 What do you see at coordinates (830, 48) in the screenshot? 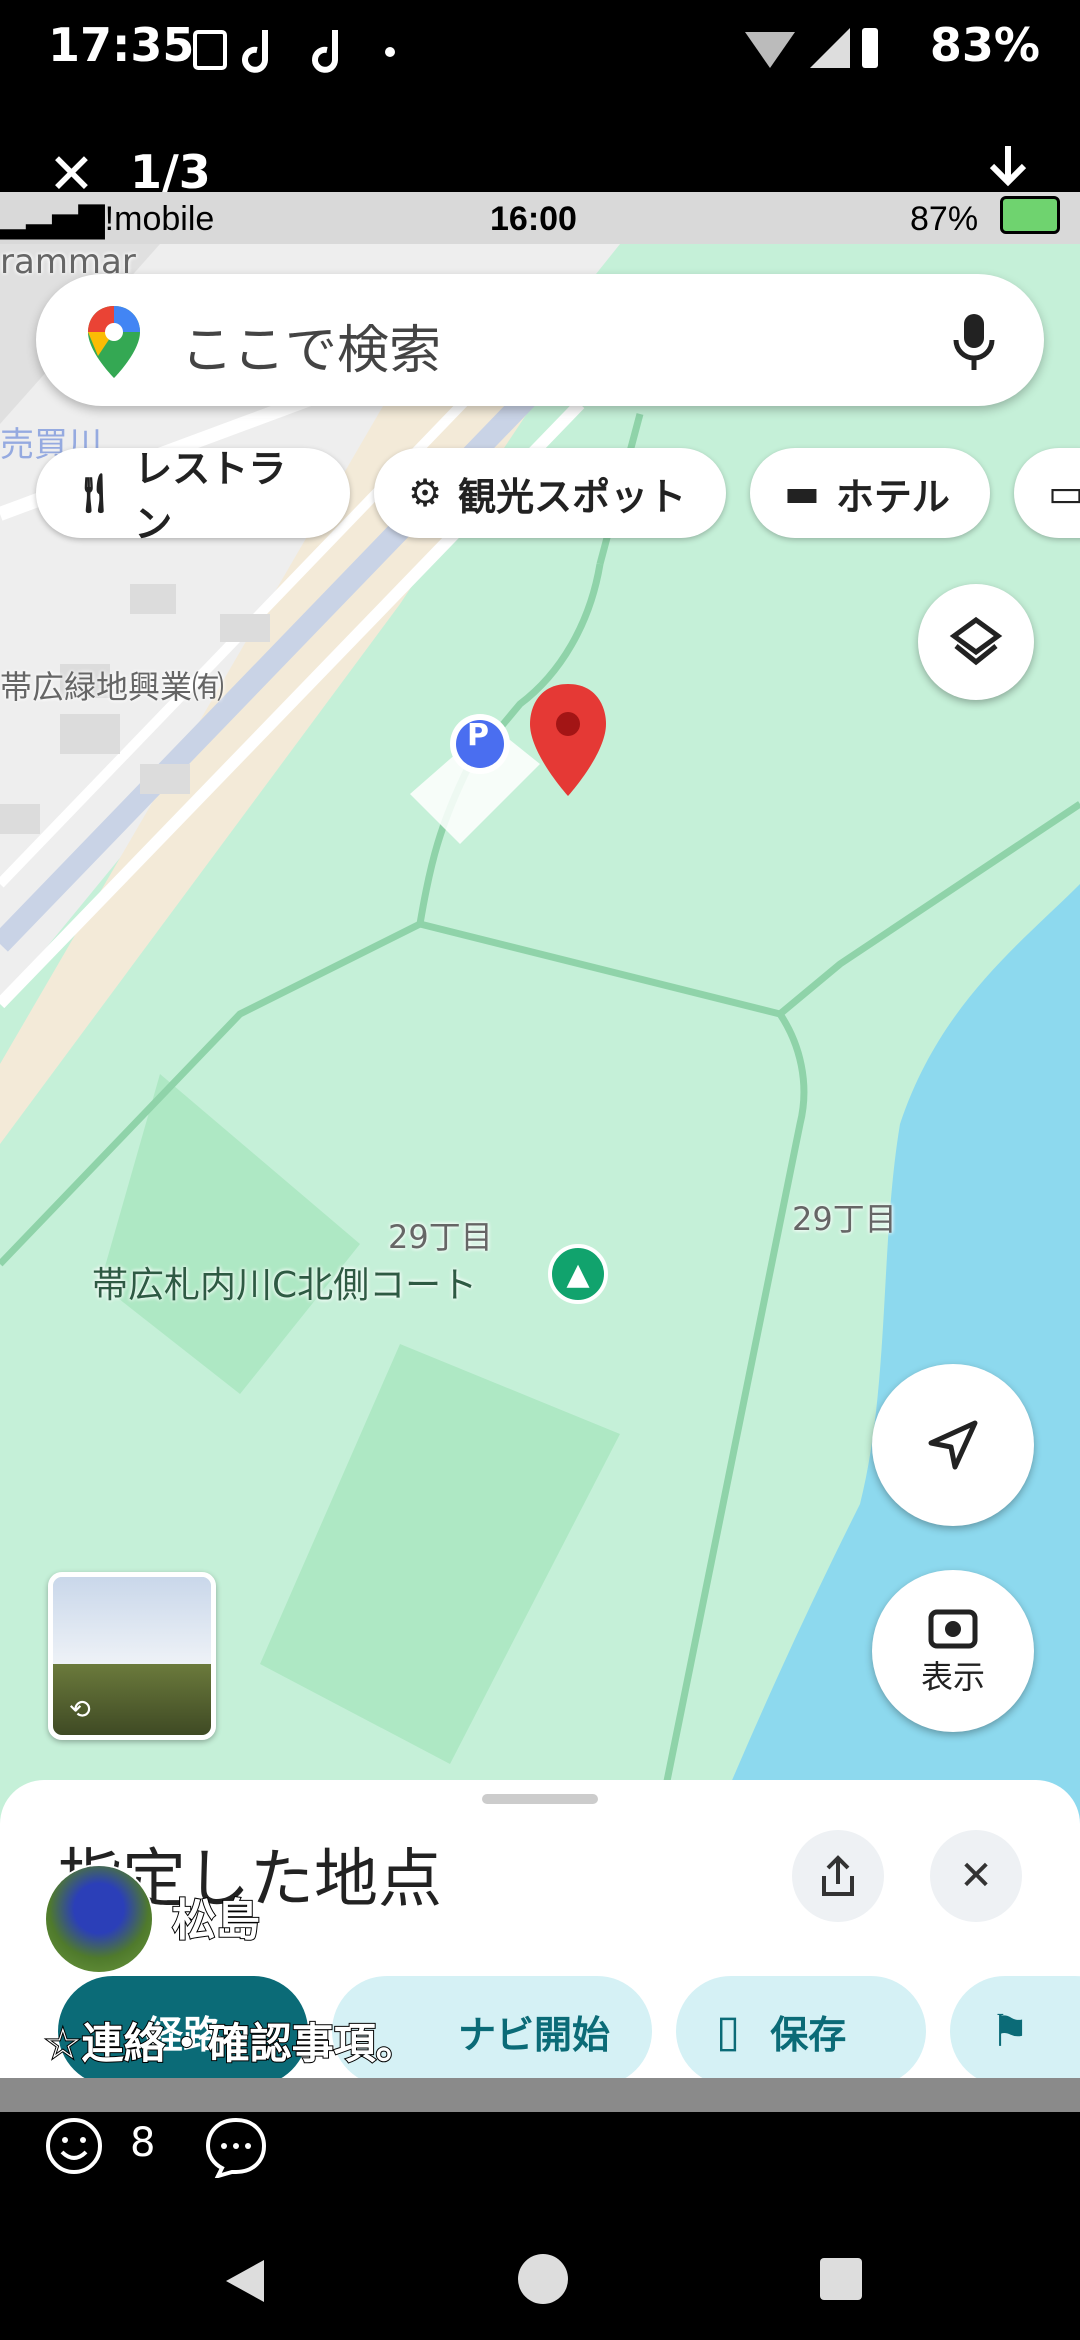
I see `cell-signal-icon` at bounding box center [830, 48].